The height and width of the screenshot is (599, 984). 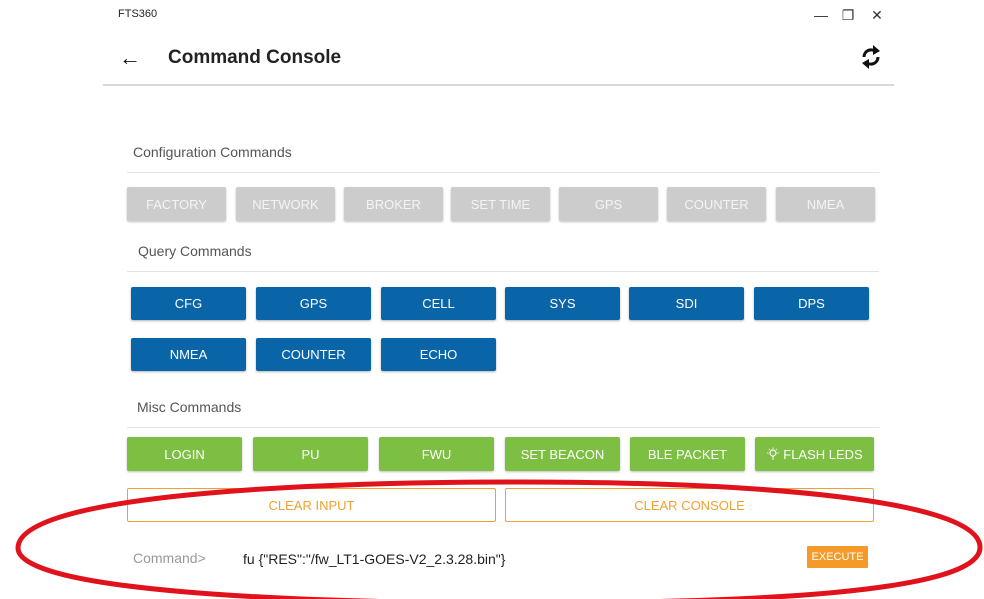 What do you see at coordinates (438, 303) in the screenshot?
I see `query-cell-button: CELL` at bounding box center [438, 303].